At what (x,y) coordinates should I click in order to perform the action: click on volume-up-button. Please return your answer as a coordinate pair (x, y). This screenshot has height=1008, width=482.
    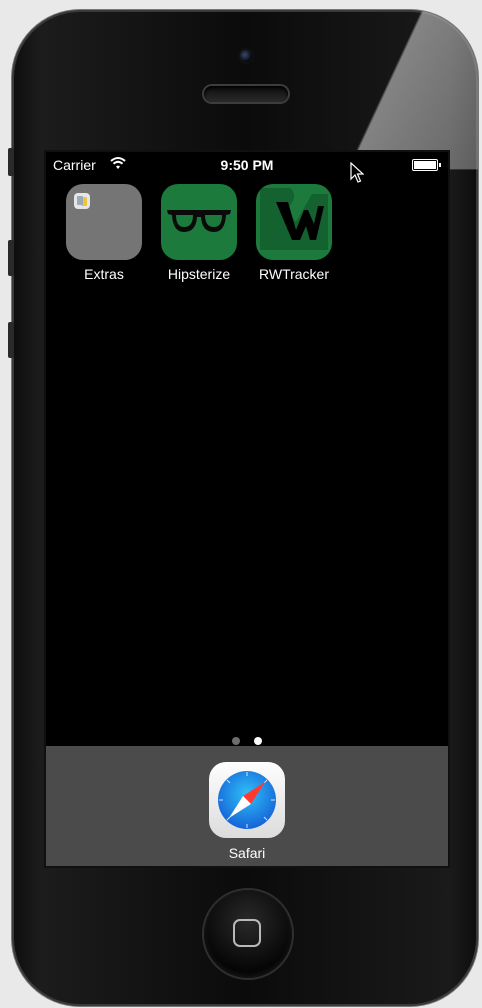
    Looking at the image, I should click on (11, 258).